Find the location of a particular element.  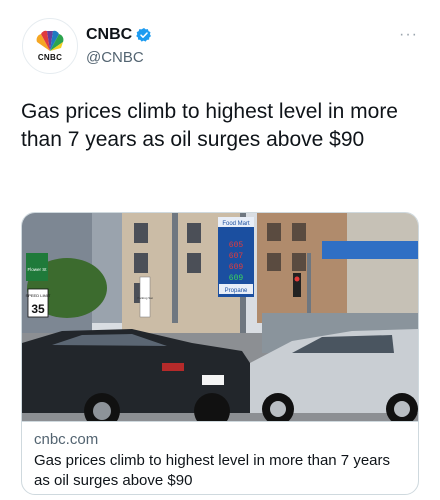

price-2: 607 is located at coordinates (236, 256).